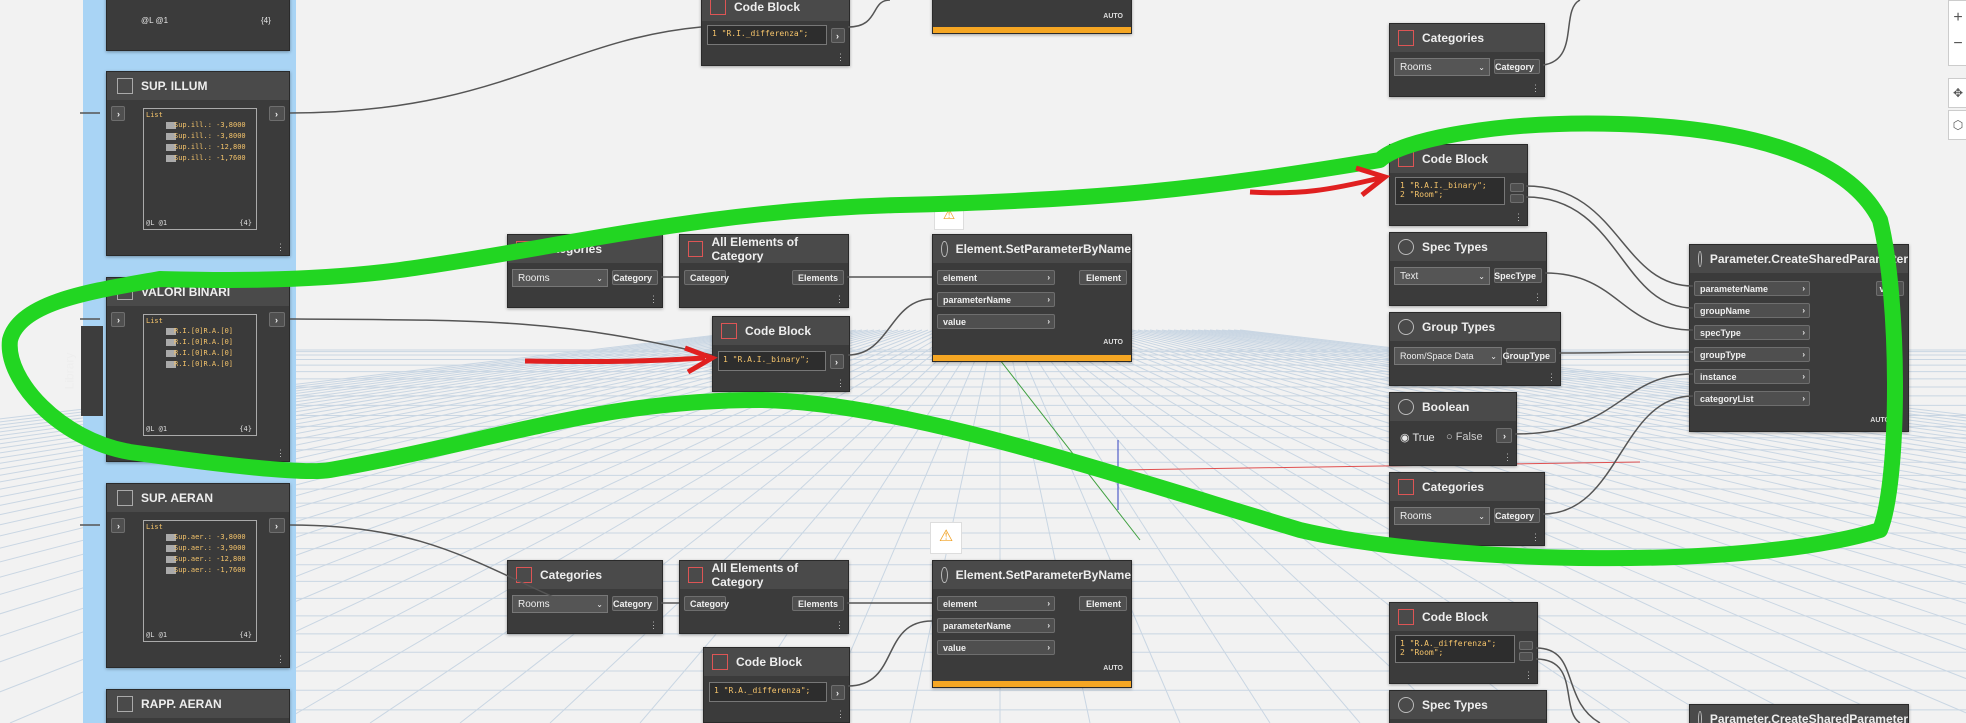 This screenshot has width=1966, height=723. What do you see at coordinates (1032, 17) in the screenshot?
I see `set-parameter-node-top: AUTO` at bounding box center [1032, 17].